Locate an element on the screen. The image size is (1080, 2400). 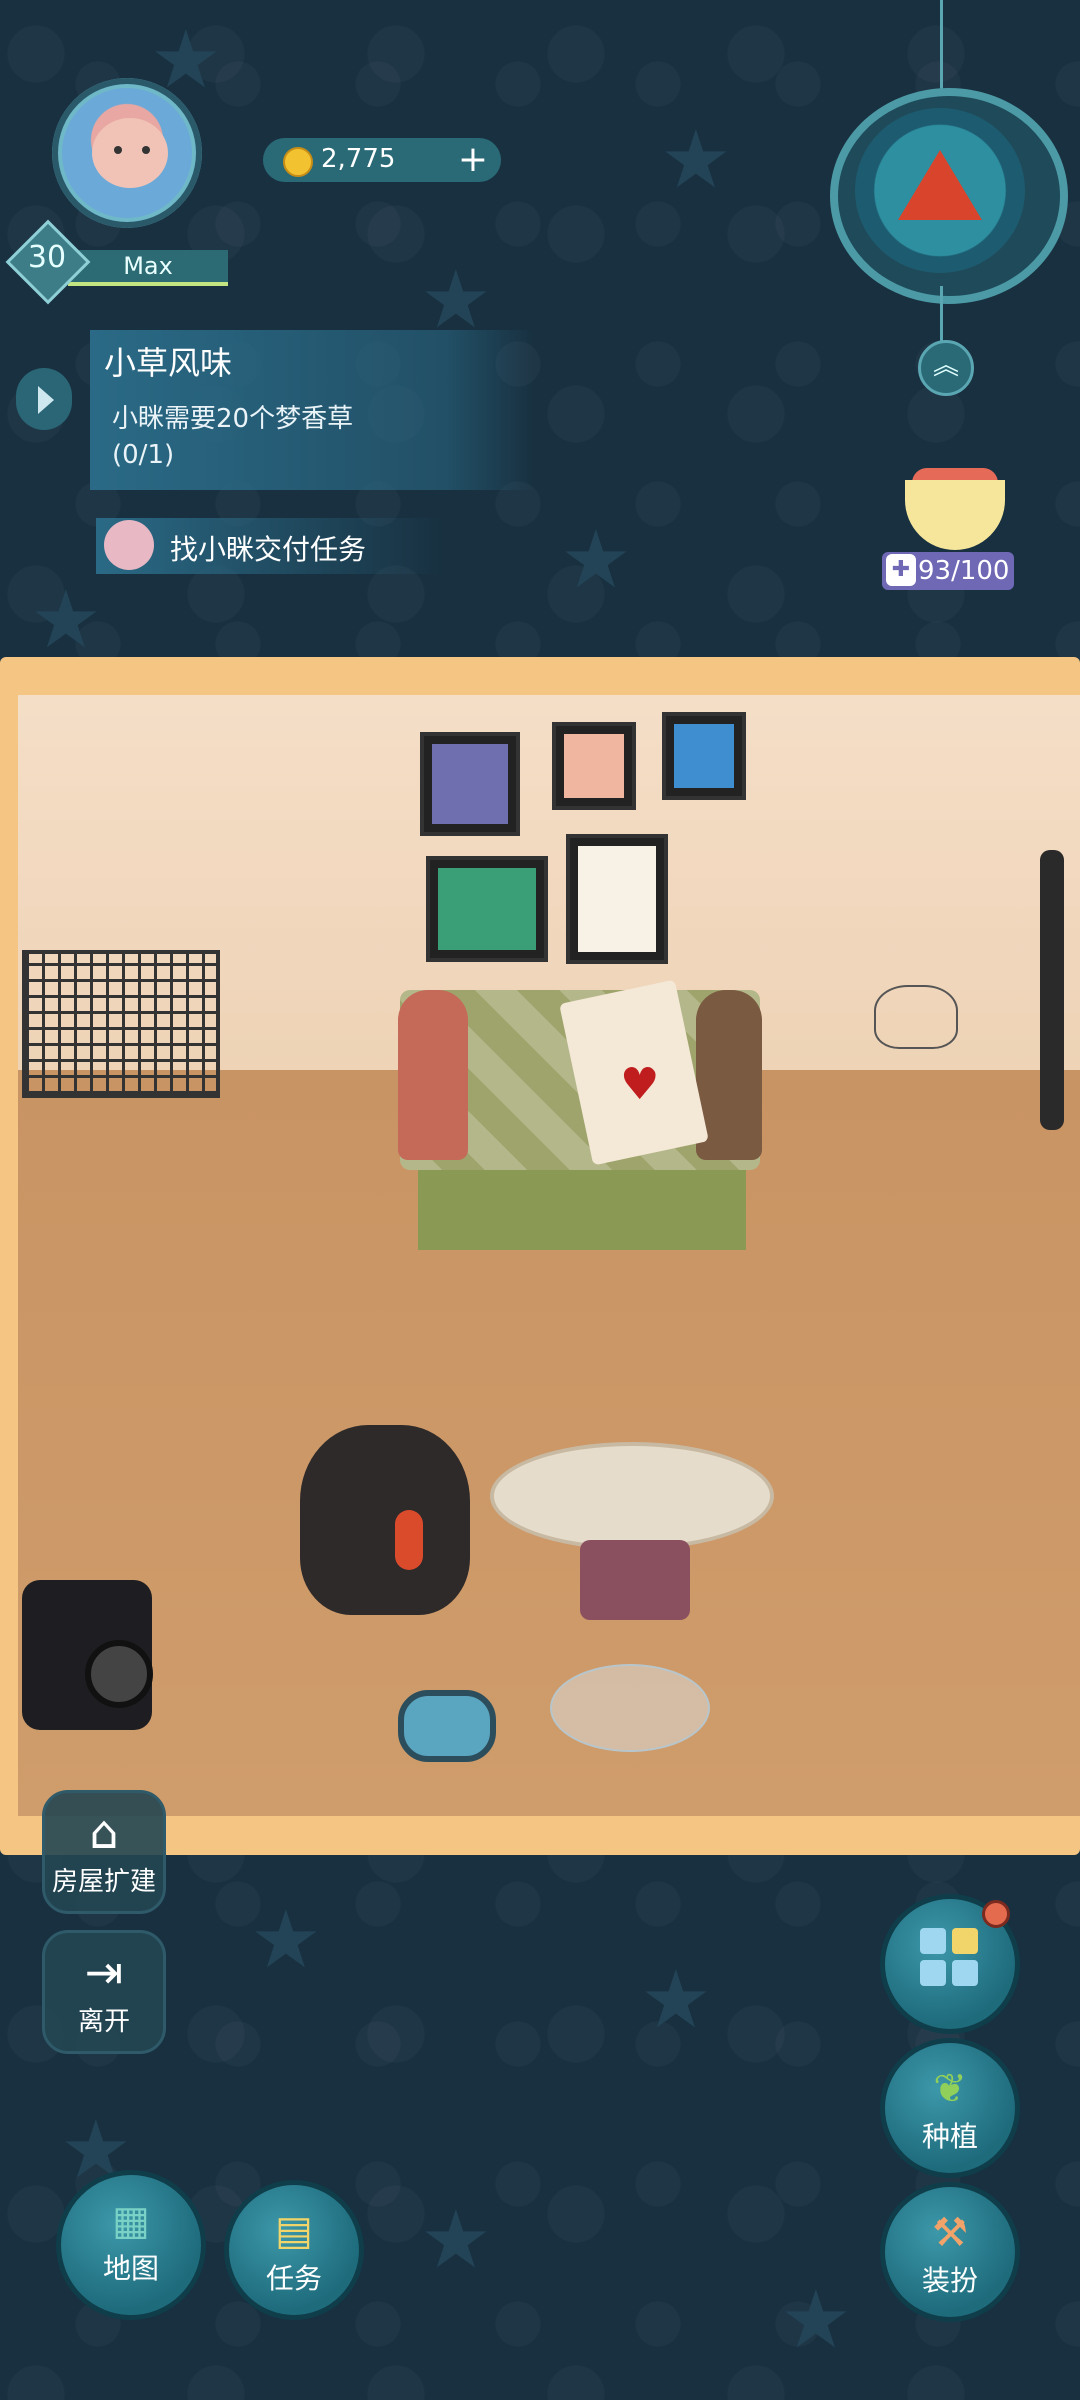
map-label: 地图 is located at coordinates (130, 2268).